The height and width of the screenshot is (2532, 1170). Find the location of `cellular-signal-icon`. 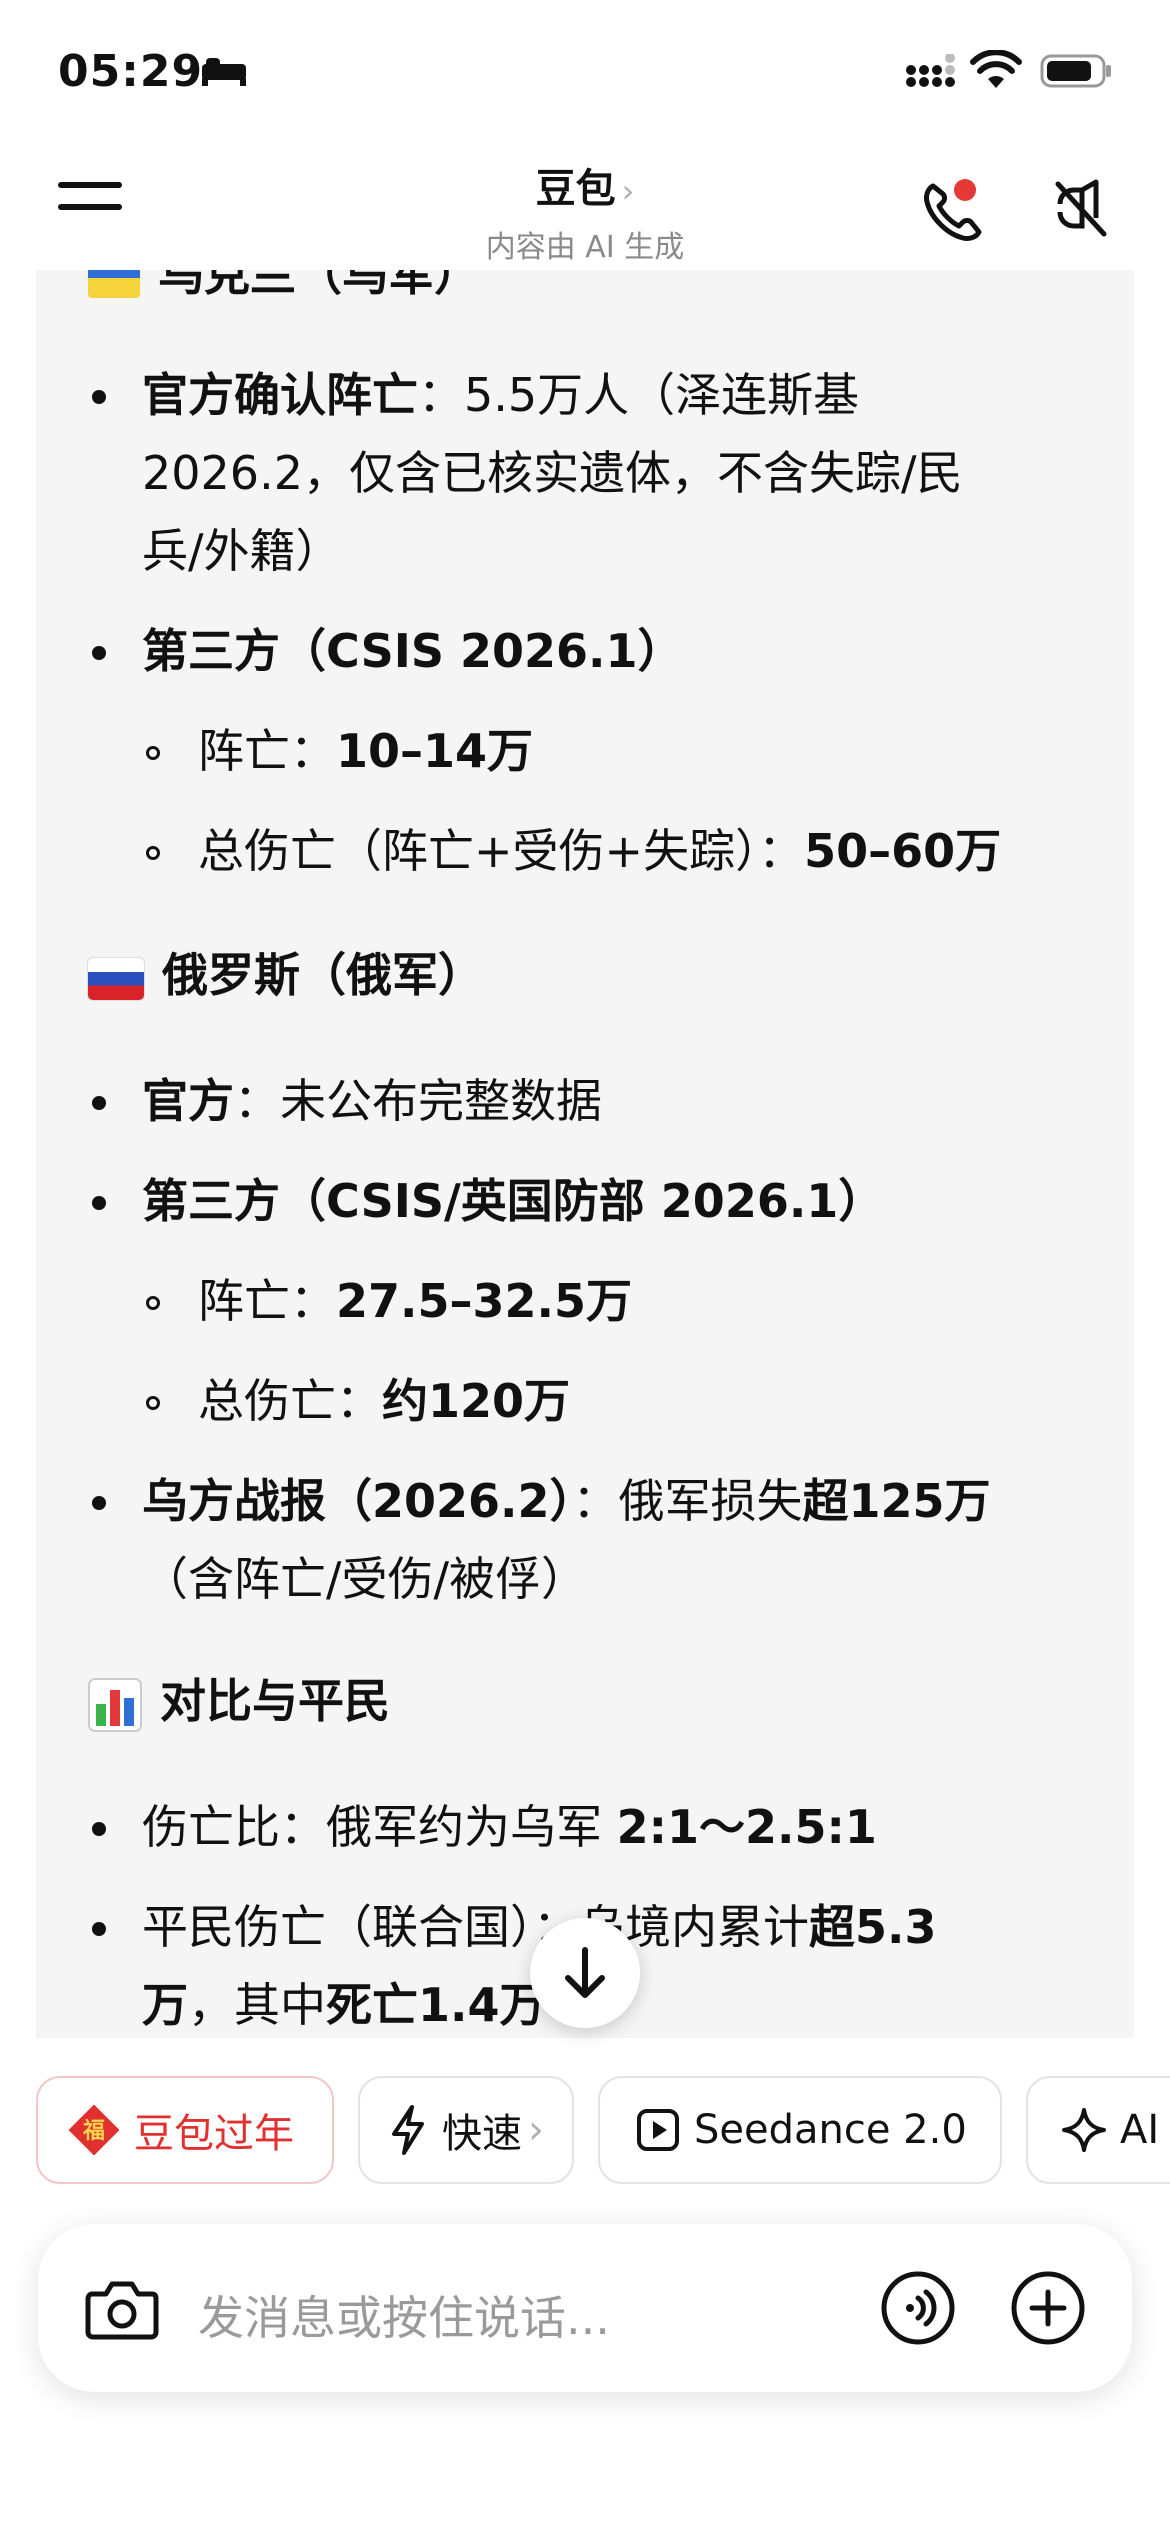

cellular-signal-icon is located at coordinates (930, 70).